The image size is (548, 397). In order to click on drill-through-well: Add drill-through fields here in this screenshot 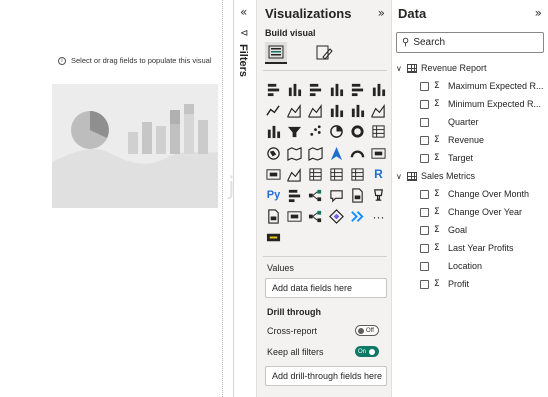, I will do `click(326, 376)`.